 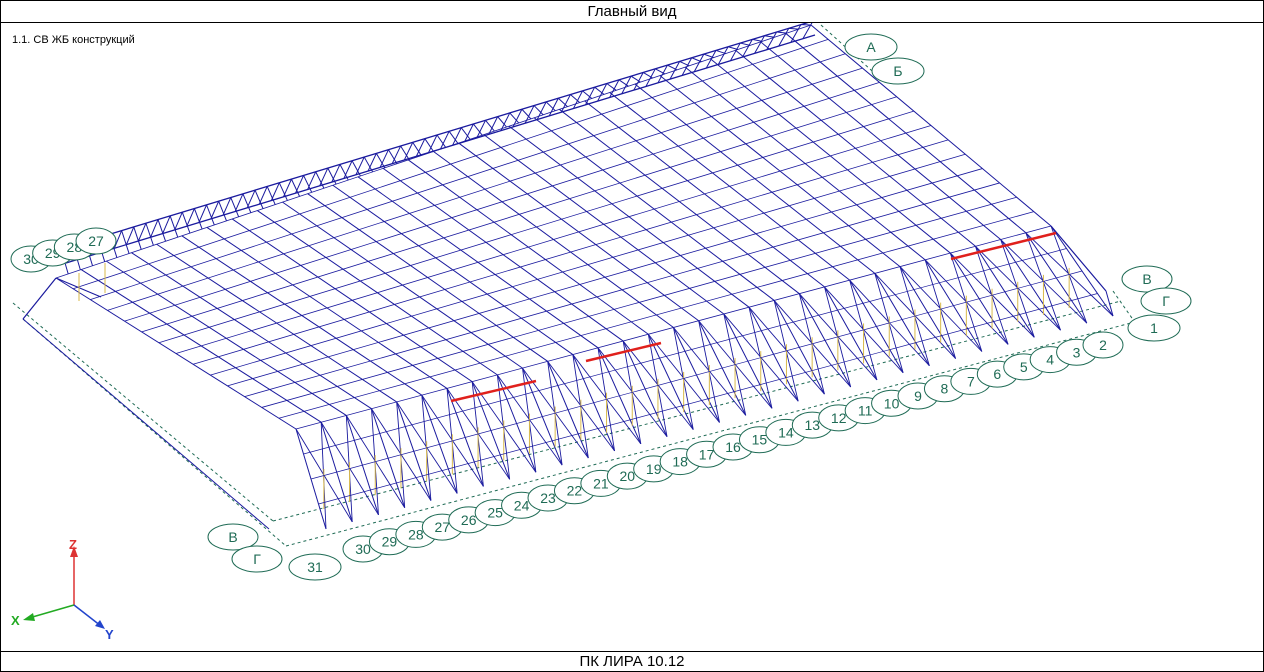 I want to click on axis-marker-back-4: 27, so click(x=96, y=241).